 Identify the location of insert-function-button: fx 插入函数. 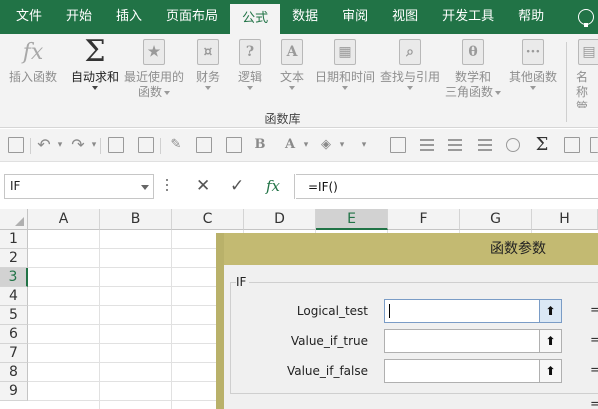
(33, 73).